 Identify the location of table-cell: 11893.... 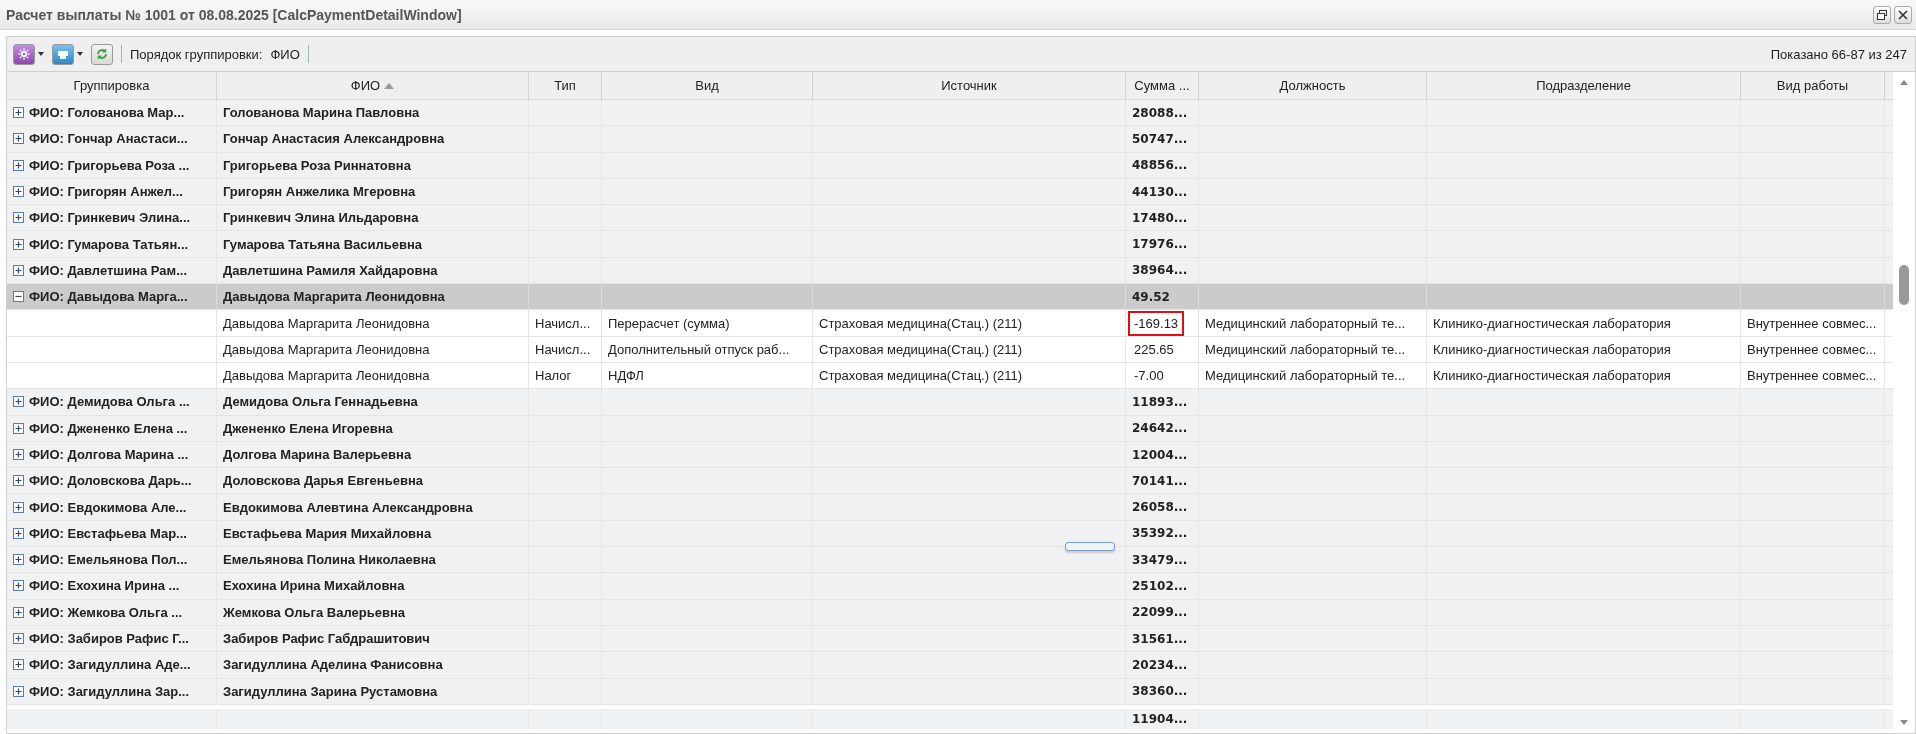
(1160, 401).